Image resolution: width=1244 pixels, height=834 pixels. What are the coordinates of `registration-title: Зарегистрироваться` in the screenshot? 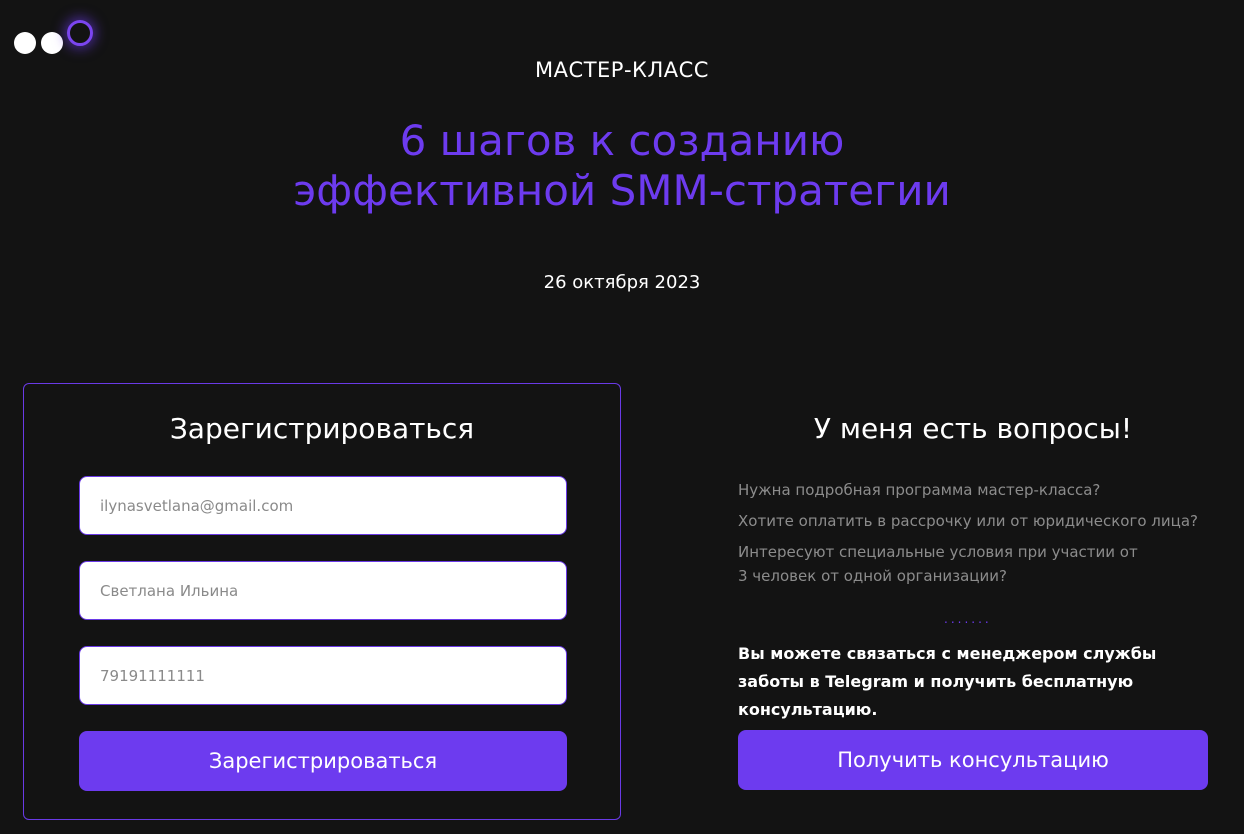 It's located at (322, 428).